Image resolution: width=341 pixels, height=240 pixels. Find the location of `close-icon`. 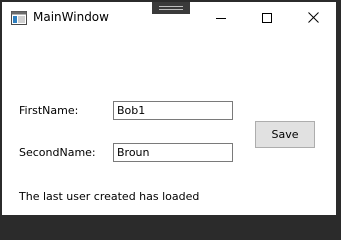

close-icon is located at coordinates (313, 17).